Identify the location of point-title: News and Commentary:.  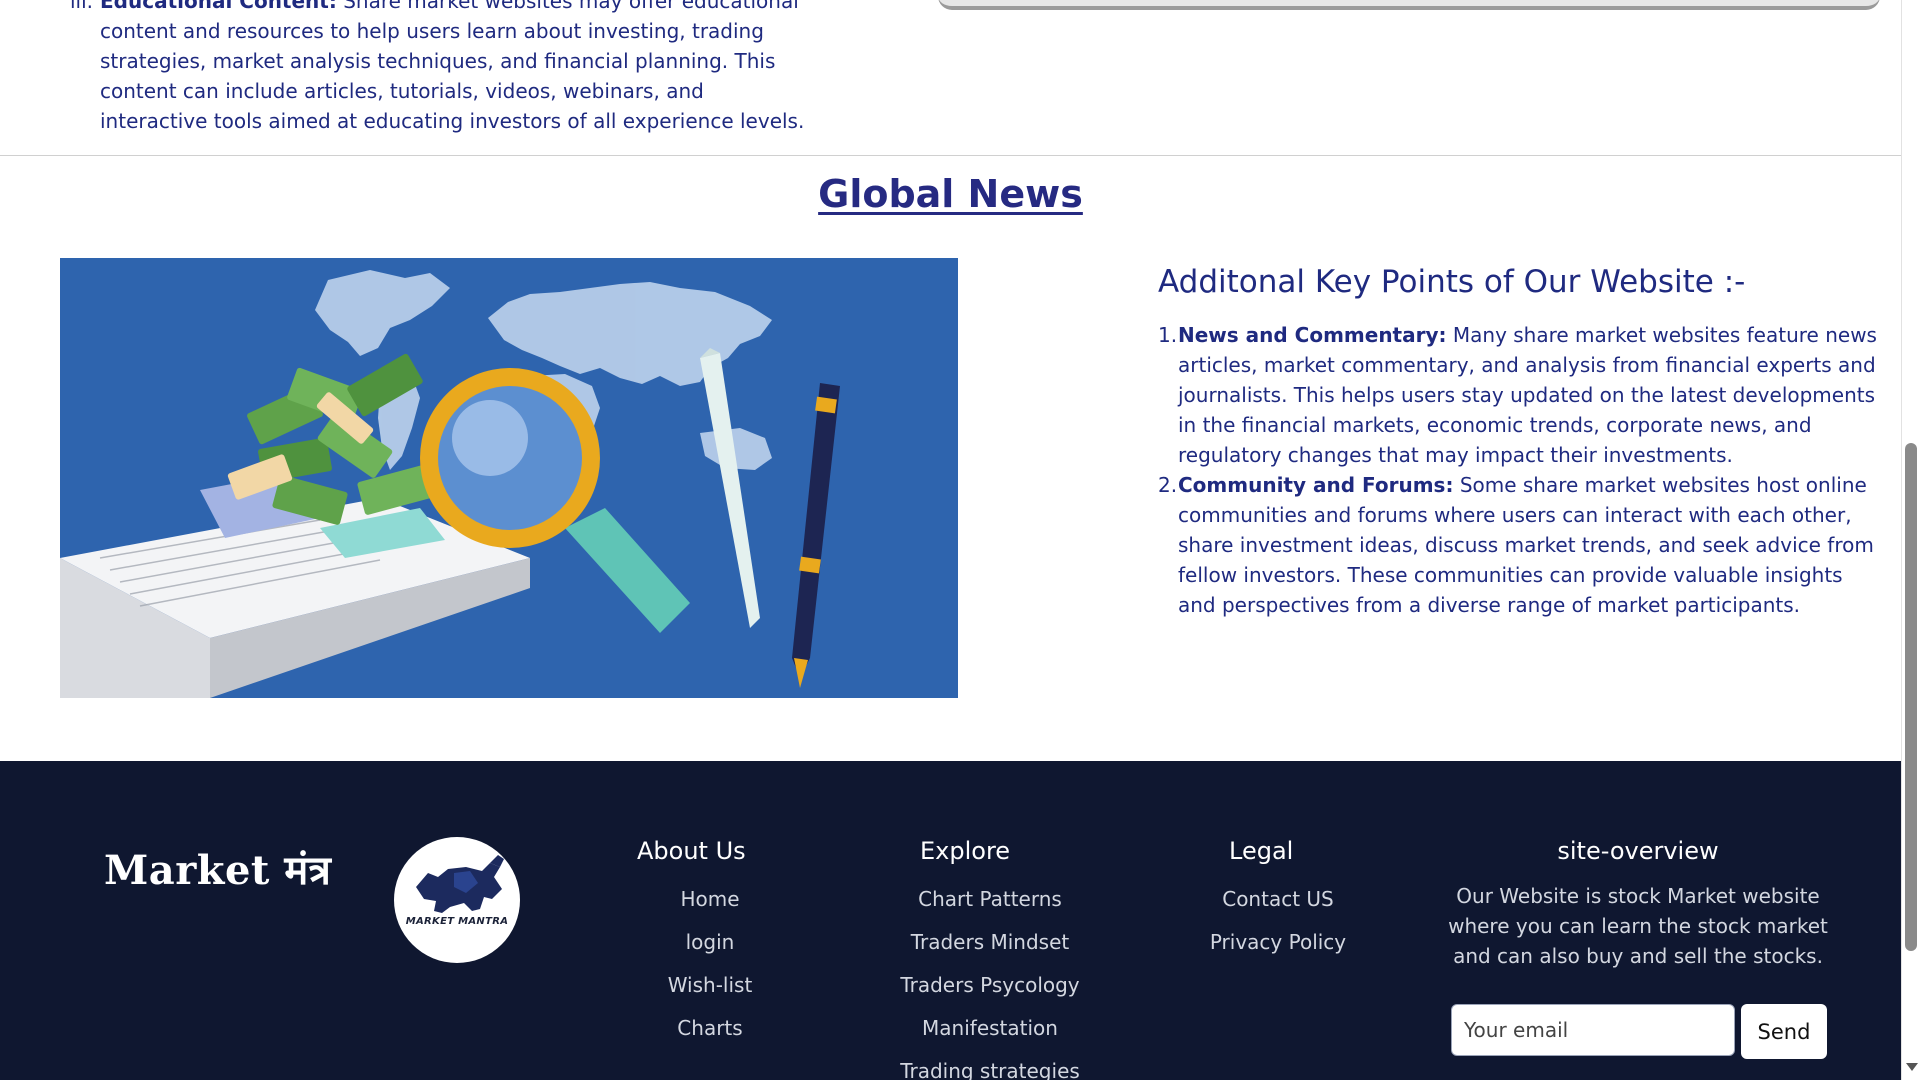
(1312, 335).